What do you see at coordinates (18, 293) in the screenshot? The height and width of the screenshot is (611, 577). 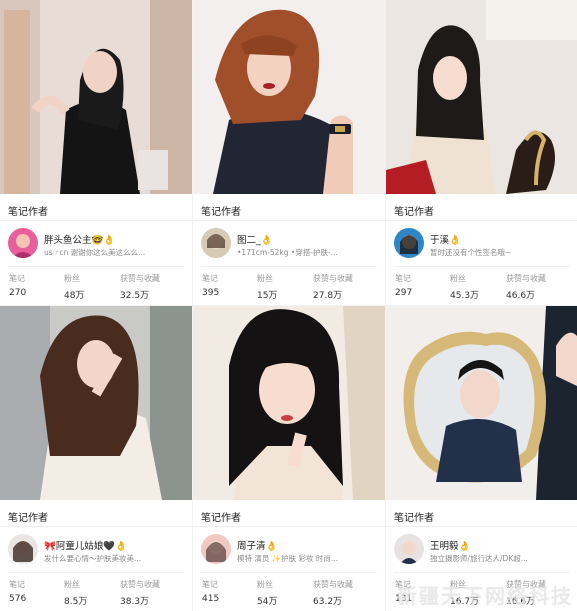 I see `notes-count: 270` at bounding box center [18, 293].